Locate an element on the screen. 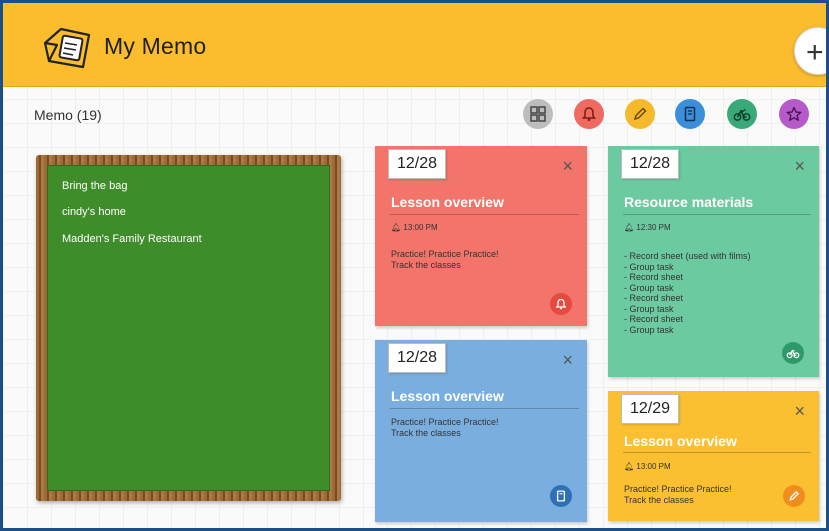 This screenshot has height=531, width=829. memo-title: Resource materials is located at coordinates (689, 202).